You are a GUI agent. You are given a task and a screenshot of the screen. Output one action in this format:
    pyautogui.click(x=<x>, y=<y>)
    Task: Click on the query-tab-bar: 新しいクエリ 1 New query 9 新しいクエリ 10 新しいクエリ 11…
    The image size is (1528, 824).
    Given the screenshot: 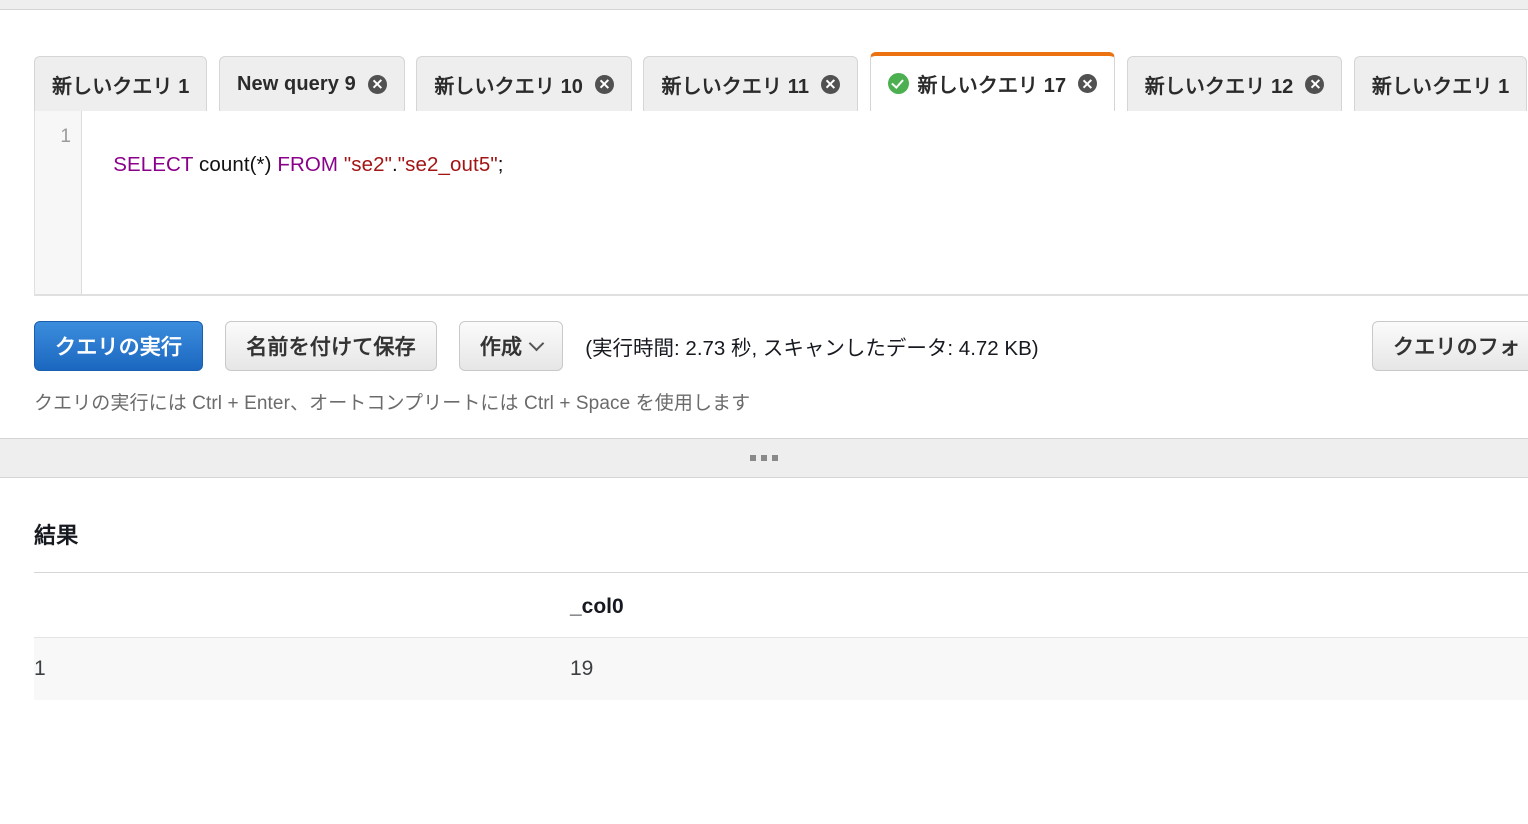 What is the action you would take?
    pyautogui.click(x=764, y=60)
    